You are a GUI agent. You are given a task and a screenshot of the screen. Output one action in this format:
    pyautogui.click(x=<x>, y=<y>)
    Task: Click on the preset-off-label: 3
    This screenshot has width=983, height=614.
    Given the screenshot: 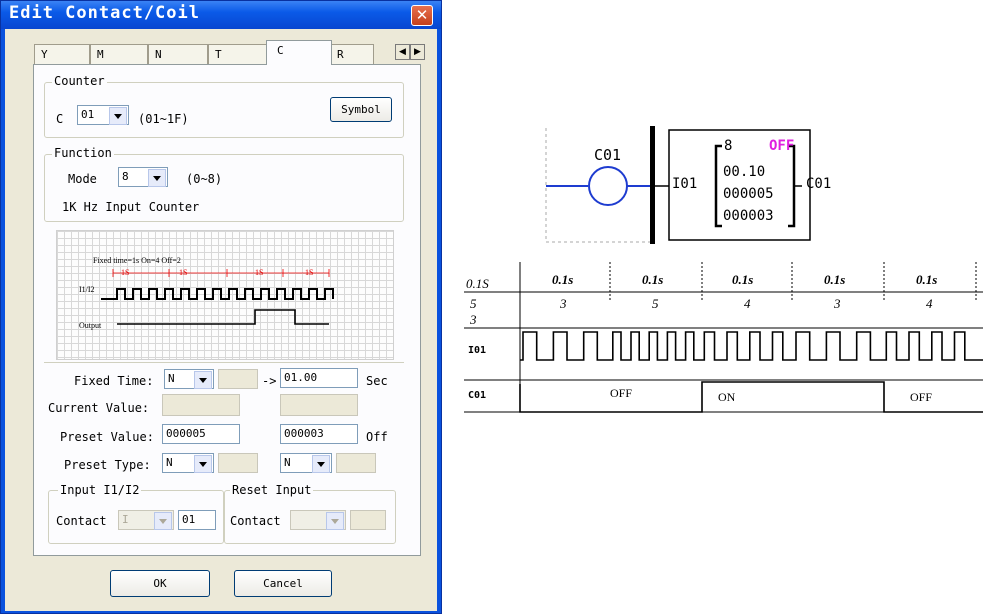 What is the action you would take?
    pyautogui.click(x=473, y=319)
    